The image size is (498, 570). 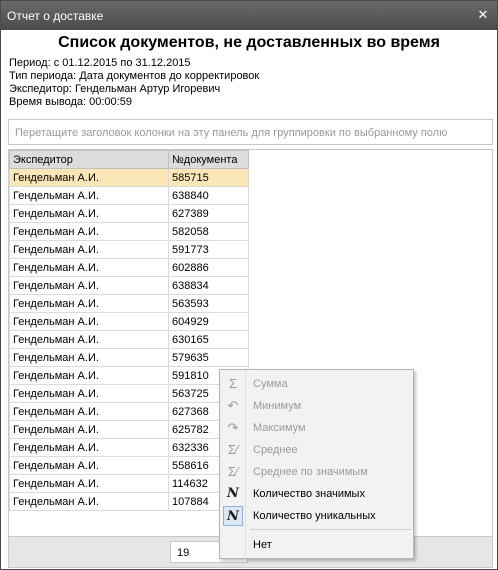 I want to click on count-nonempty-icon: N, so click(x=233, y=493).